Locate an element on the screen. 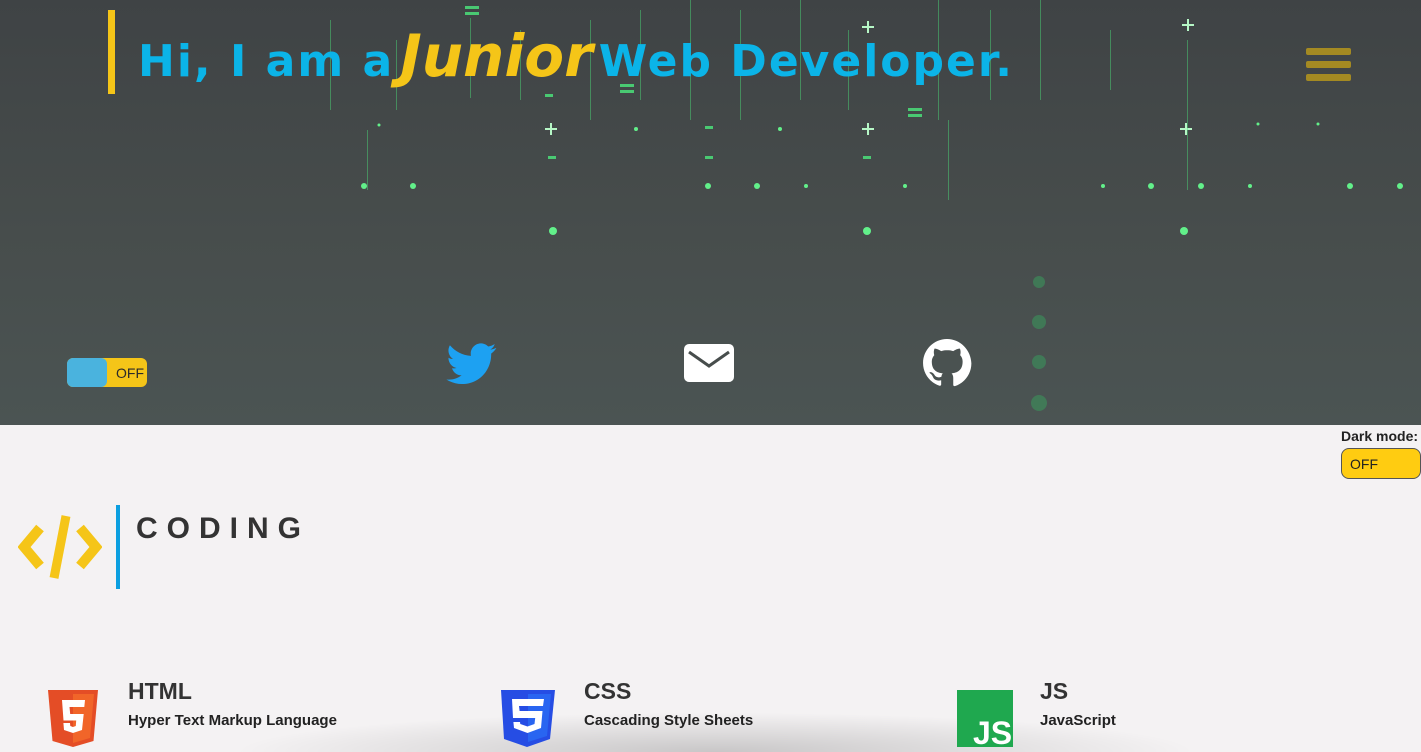 The height and width of the screenshot is (752, 1421). dark-mode-select: OFF is located at coordinates (1381, 463).